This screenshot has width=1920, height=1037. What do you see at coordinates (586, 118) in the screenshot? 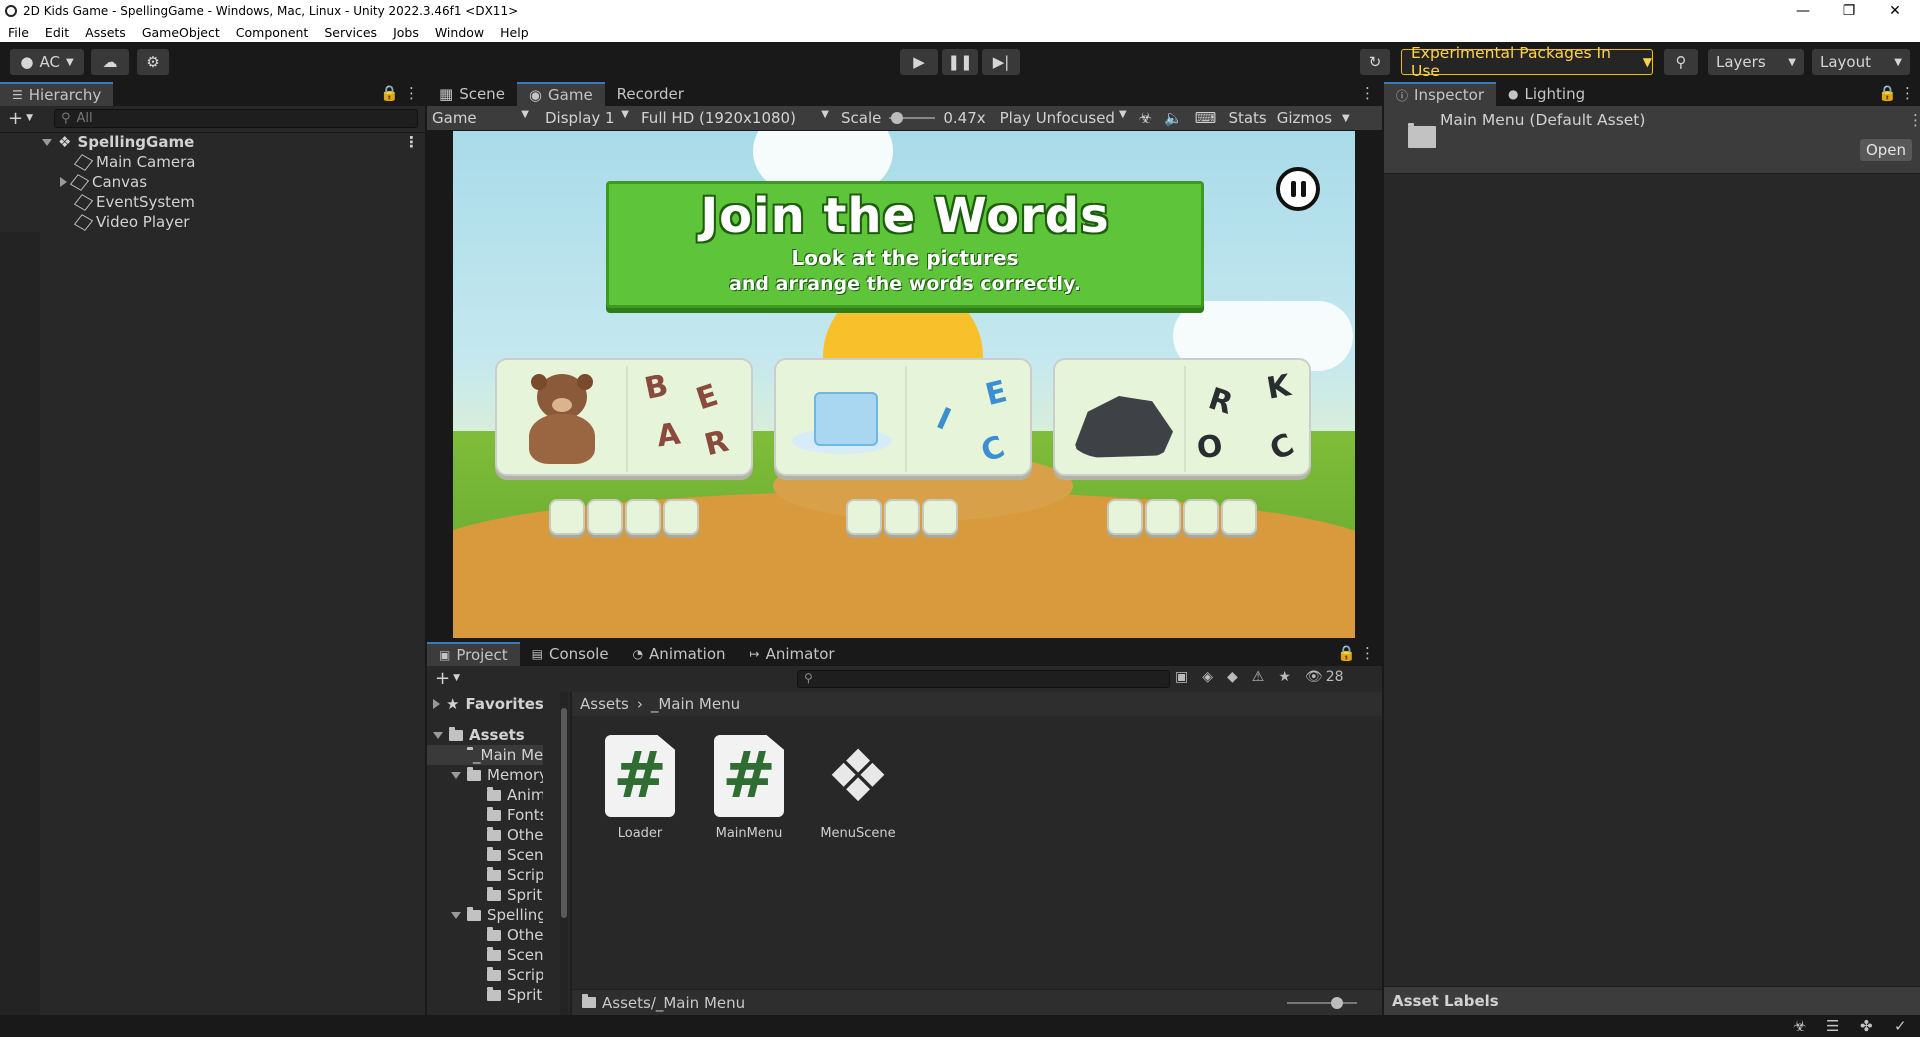
I see `display-dropdown: Display 1 ▼` at bounding box center [586, 118].